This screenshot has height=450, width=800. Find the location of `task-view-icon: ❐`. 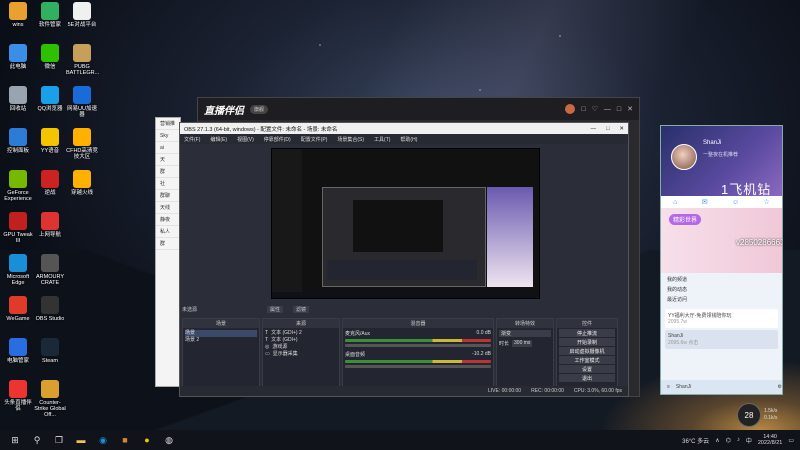

task-view-icon: ❐ is located at coordinates (59, 440).